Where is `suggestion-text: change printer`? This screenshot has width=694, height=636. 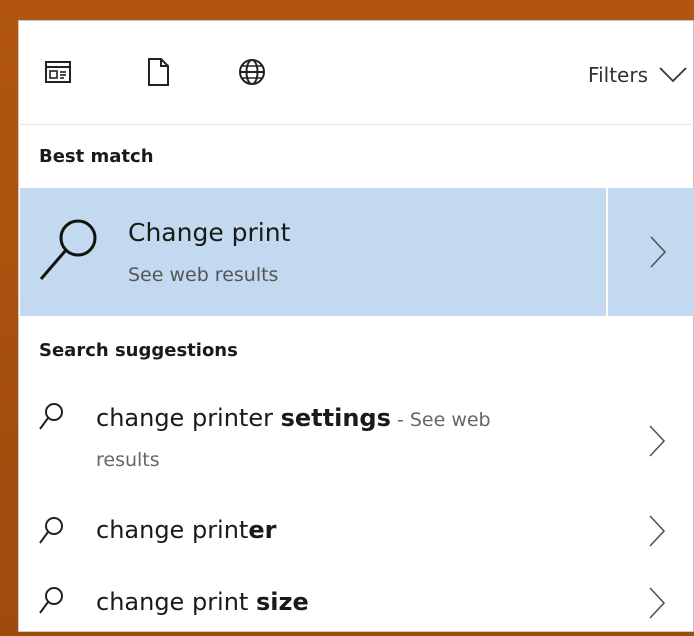
suggestion-text: change printer is located at coordinates (186, 530).